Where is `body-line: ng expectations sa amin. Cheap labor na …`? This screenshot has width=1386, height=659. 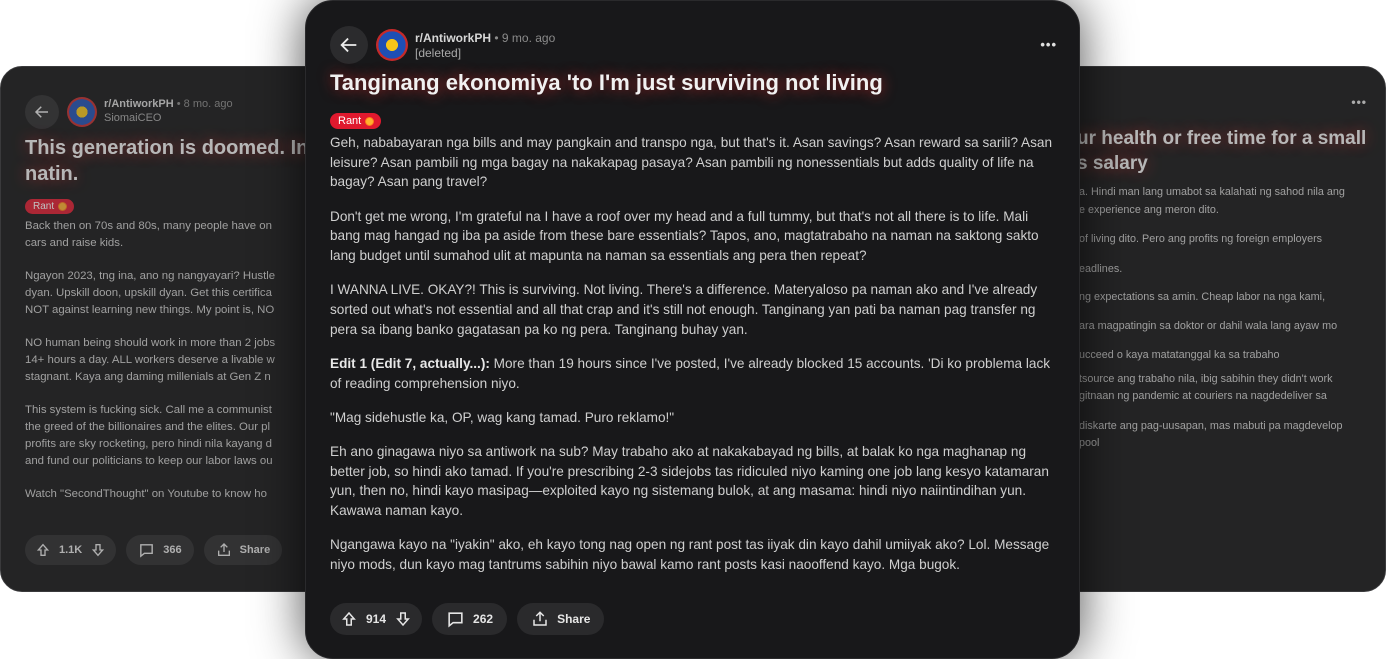
body-line: ng expectations sa amin. Cheap labor na … is located at coordinates (1202, 297).